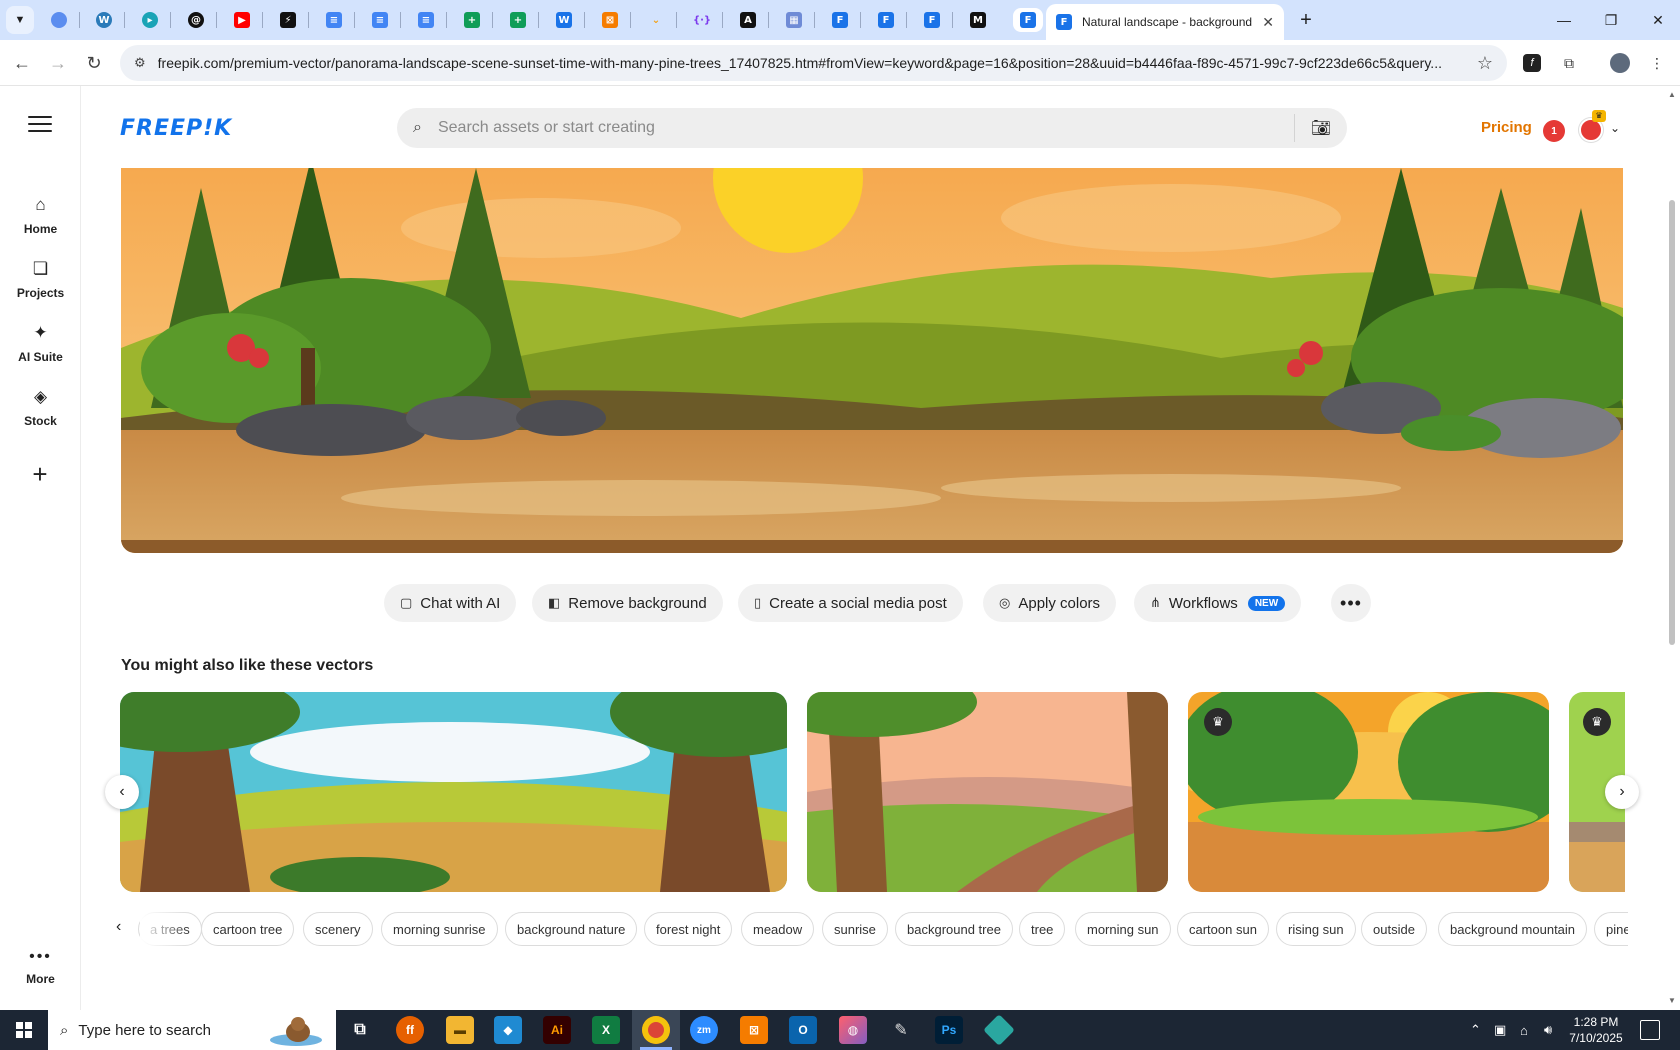  Describe the element at coordinates (1351, 603) in the screenshot. I see `more-actions-button: •••` at that location.